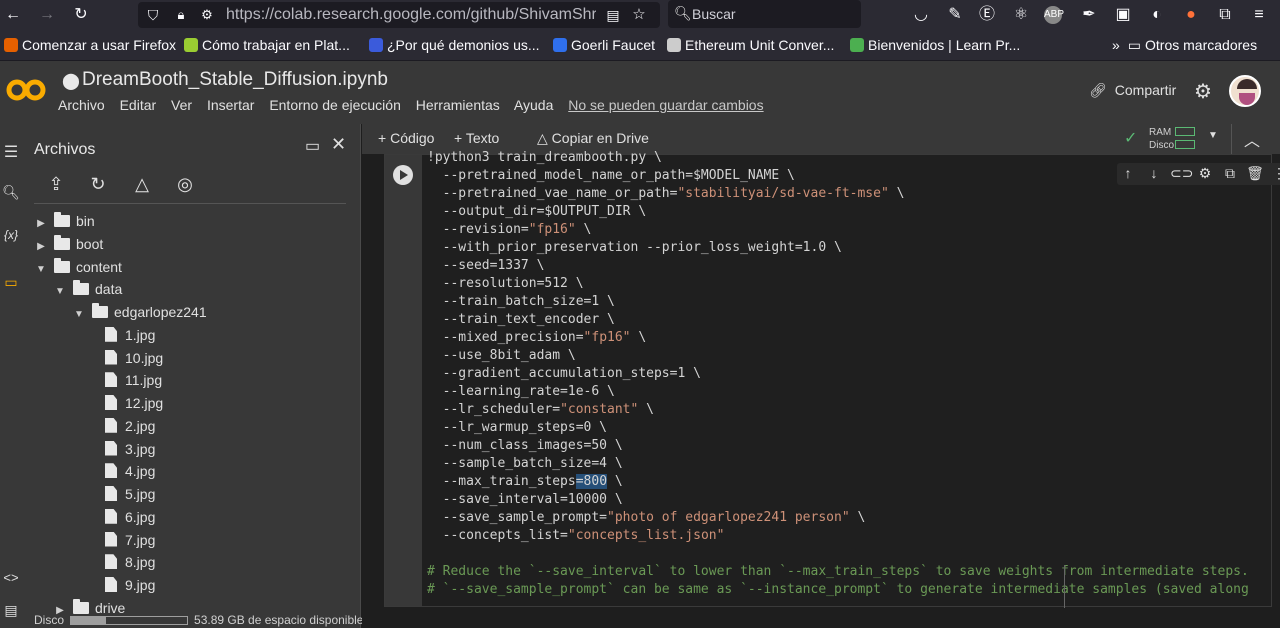 This screenshot has width=1280, height=628. What do you see at coordinates (139, 312) in the screenshot?
I see `tree-folder-row: ▼ edgarlopez241` at bounding box center [139, 312].